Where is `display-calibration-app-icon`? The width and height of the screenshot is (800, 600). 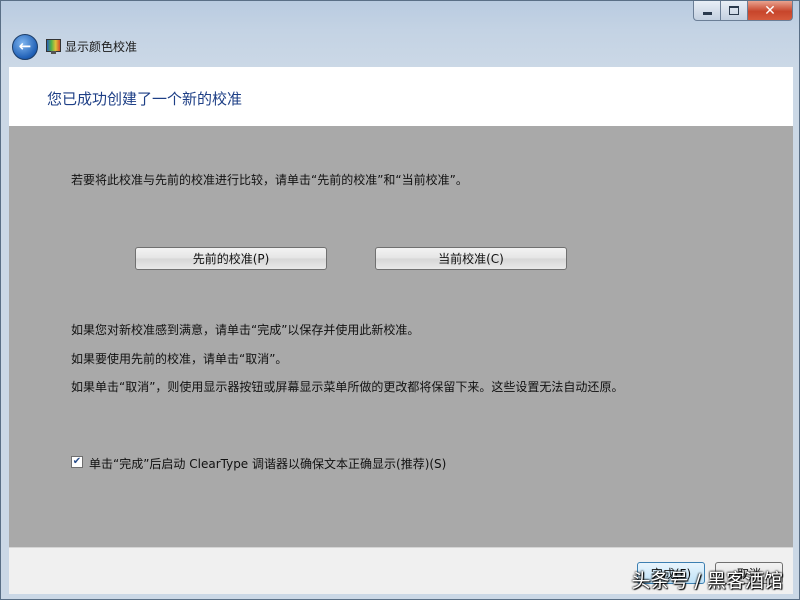
display-calibration-app-icon is located at coordinates (53, 46).